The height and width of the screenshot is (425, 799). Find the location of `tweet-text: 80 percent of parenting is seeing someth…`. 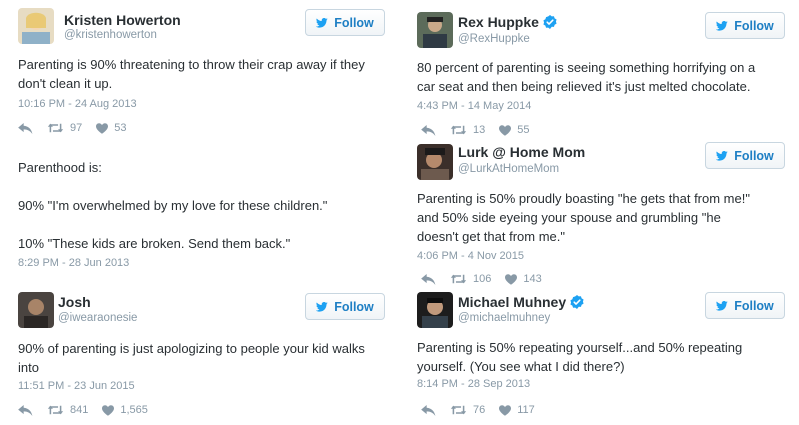

tweet-text: 80 percent of parenting is seeing someth… is located at coordinates (607, 77).